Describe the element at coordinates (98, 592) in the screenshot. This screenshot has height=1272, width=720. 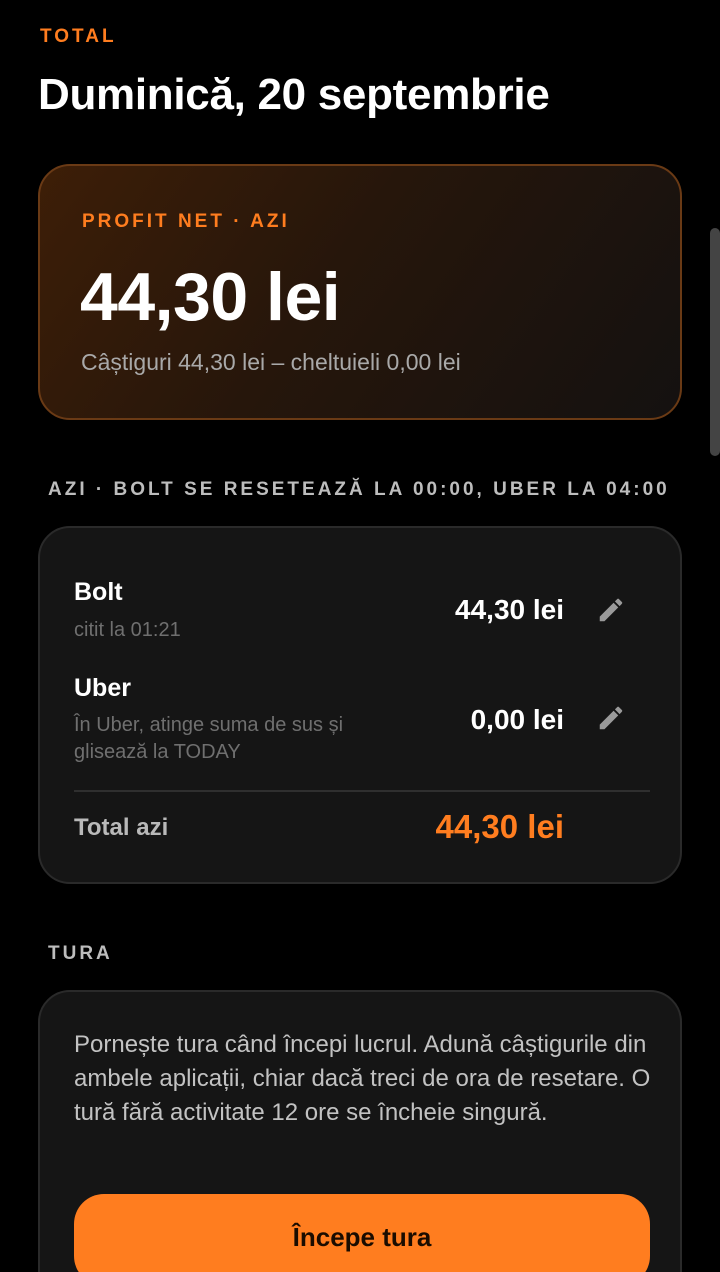
I see `platform-name-bolt: Bolt` at that location.